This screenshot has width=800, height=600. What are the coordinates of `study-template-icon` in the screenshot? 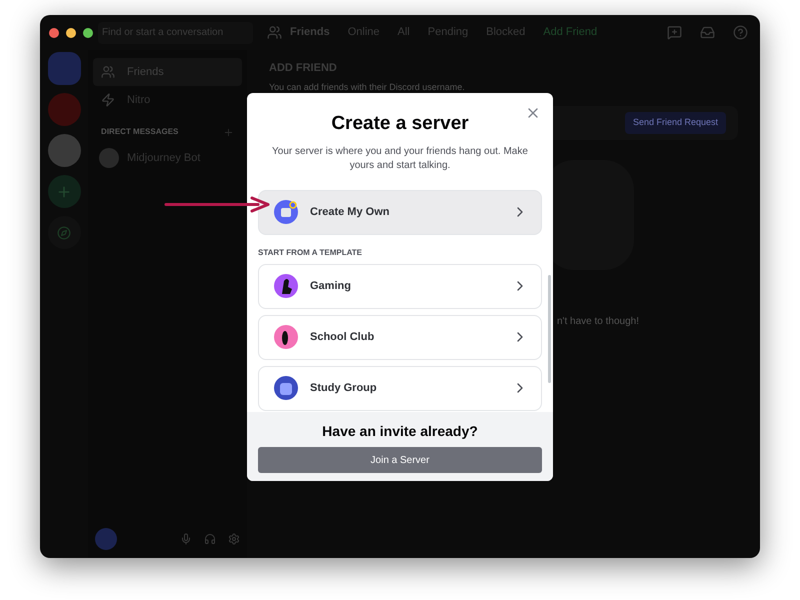 It's located at (286, 388).